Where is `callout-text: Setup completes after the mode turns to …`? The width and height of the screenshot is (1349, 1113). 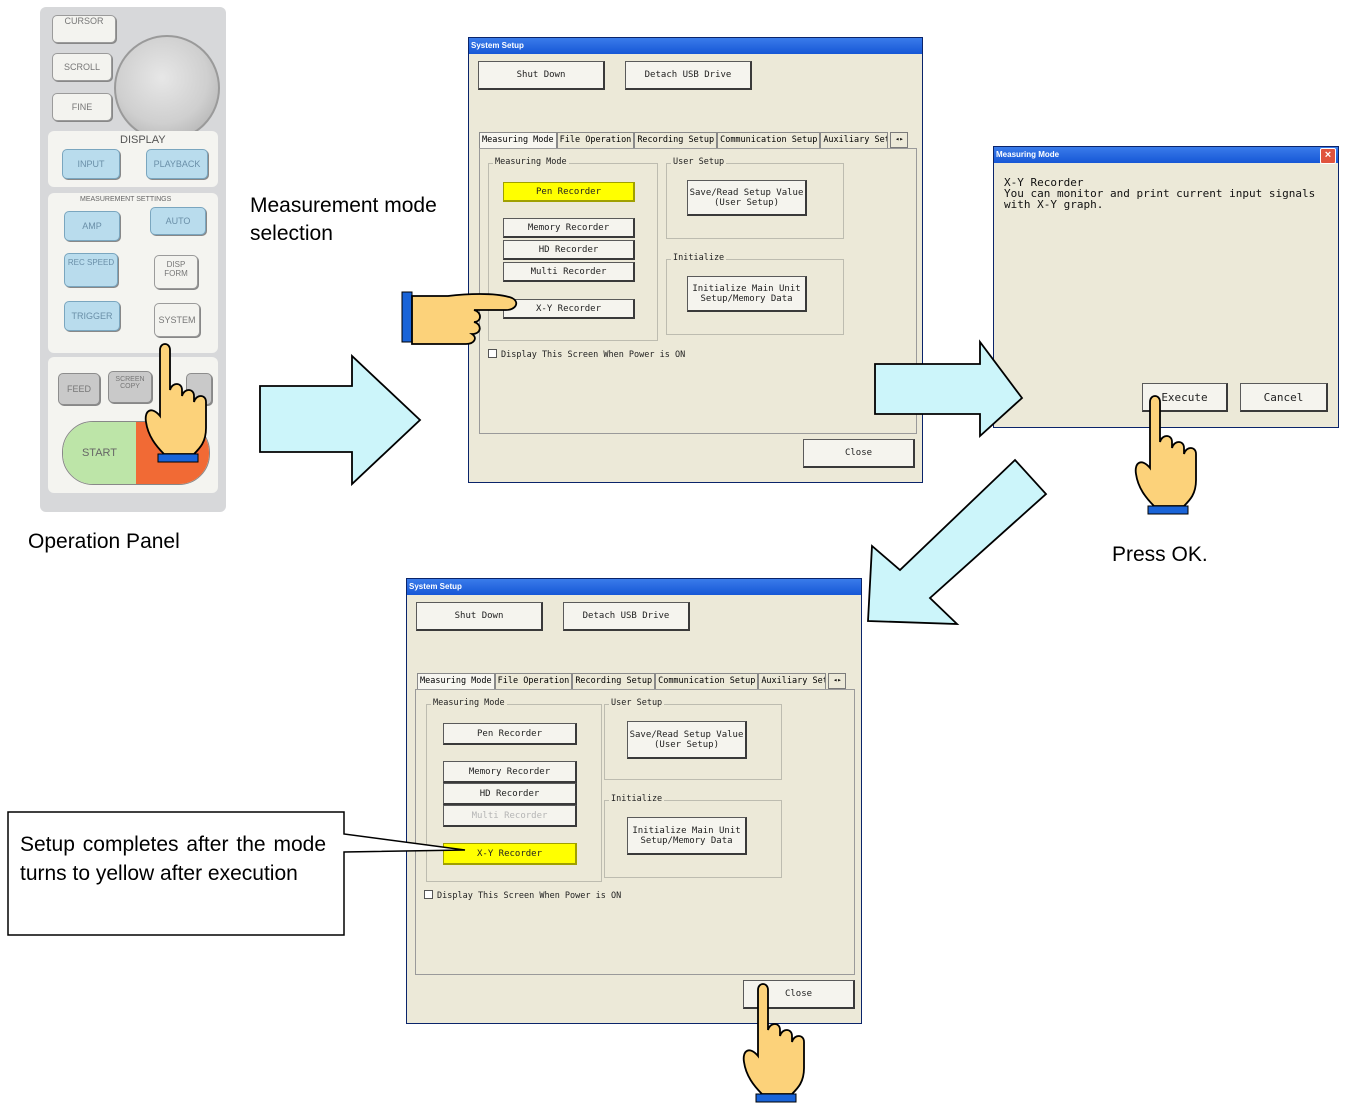
callout-text: Setup completes after the mode turns to … is located at coordinates (173, 859).